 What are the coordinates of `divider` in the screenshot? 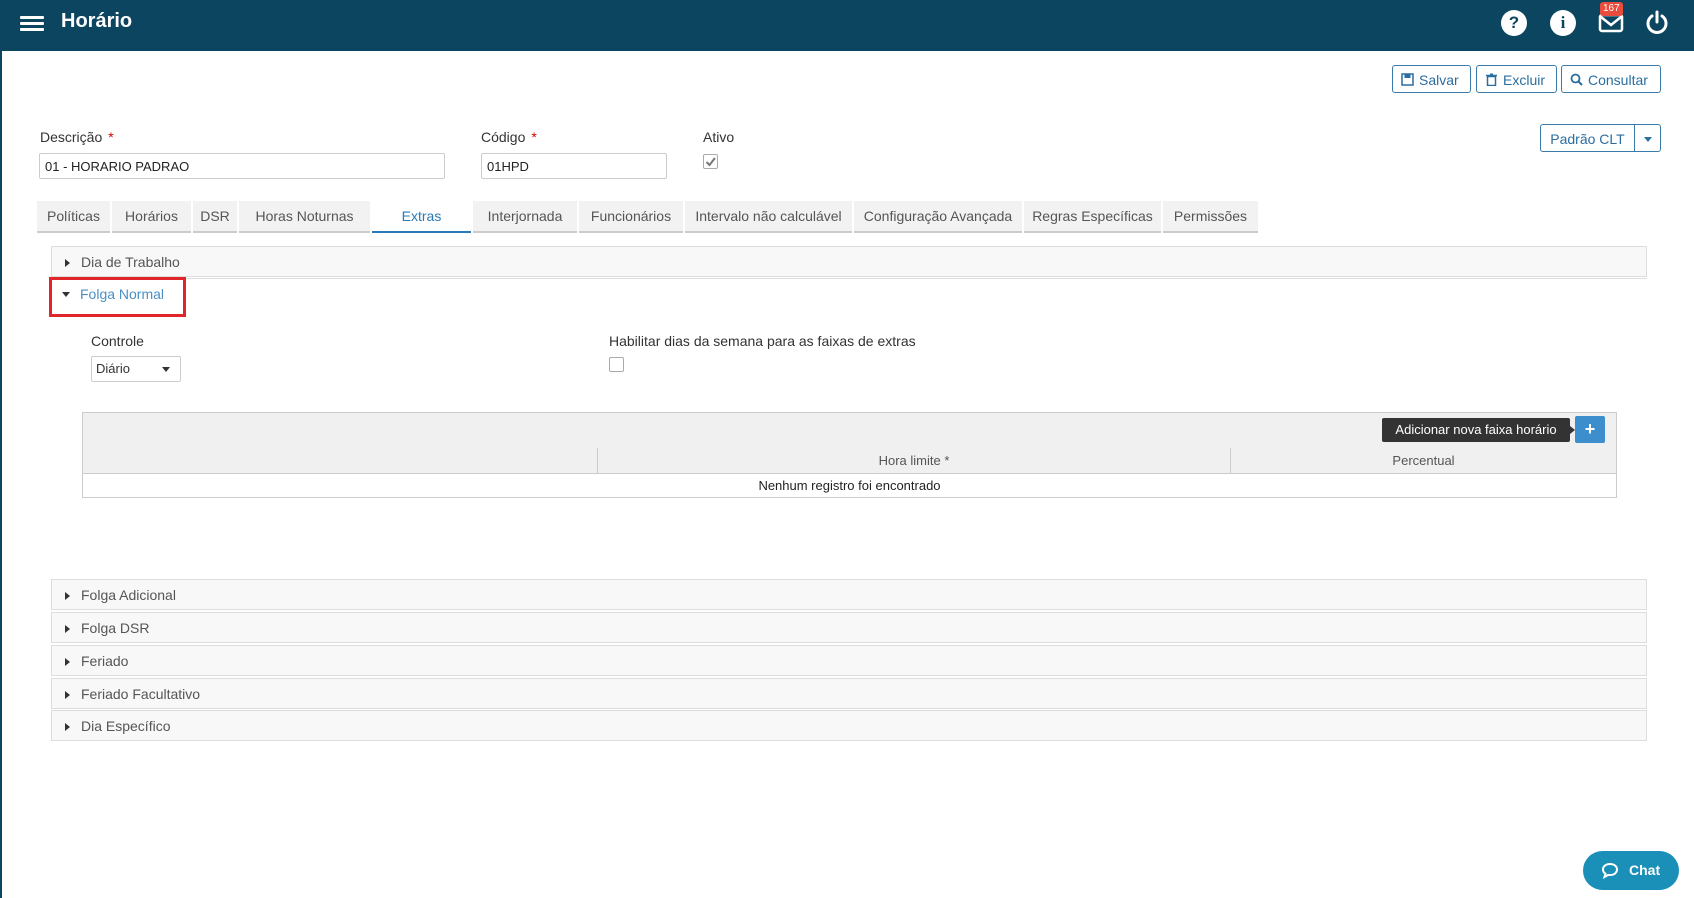 It's located at (849, 278).